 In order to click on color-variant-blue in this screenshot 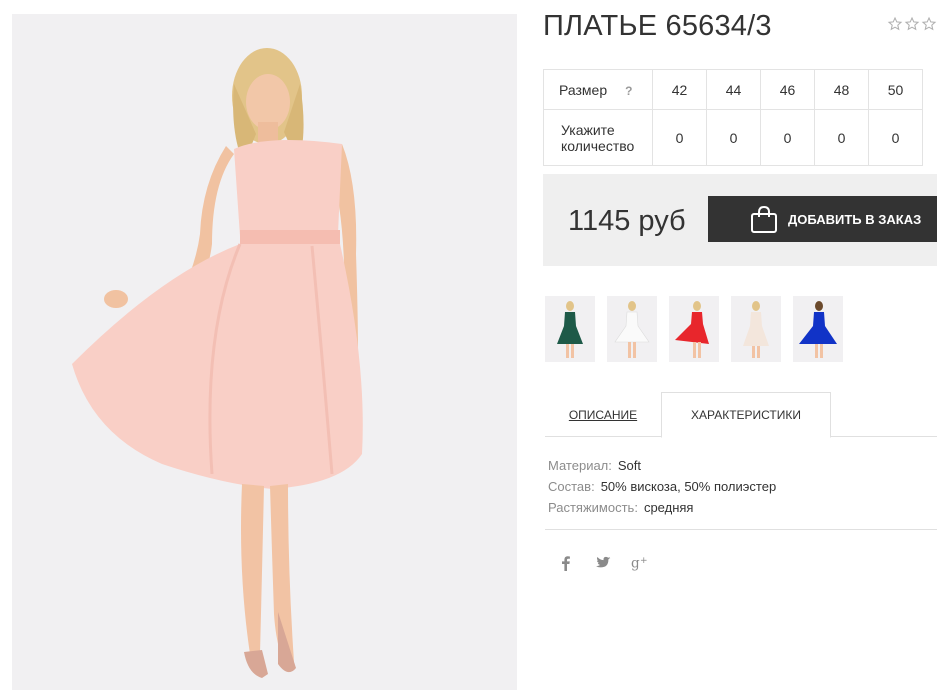, I will do `click(818, 329)`.